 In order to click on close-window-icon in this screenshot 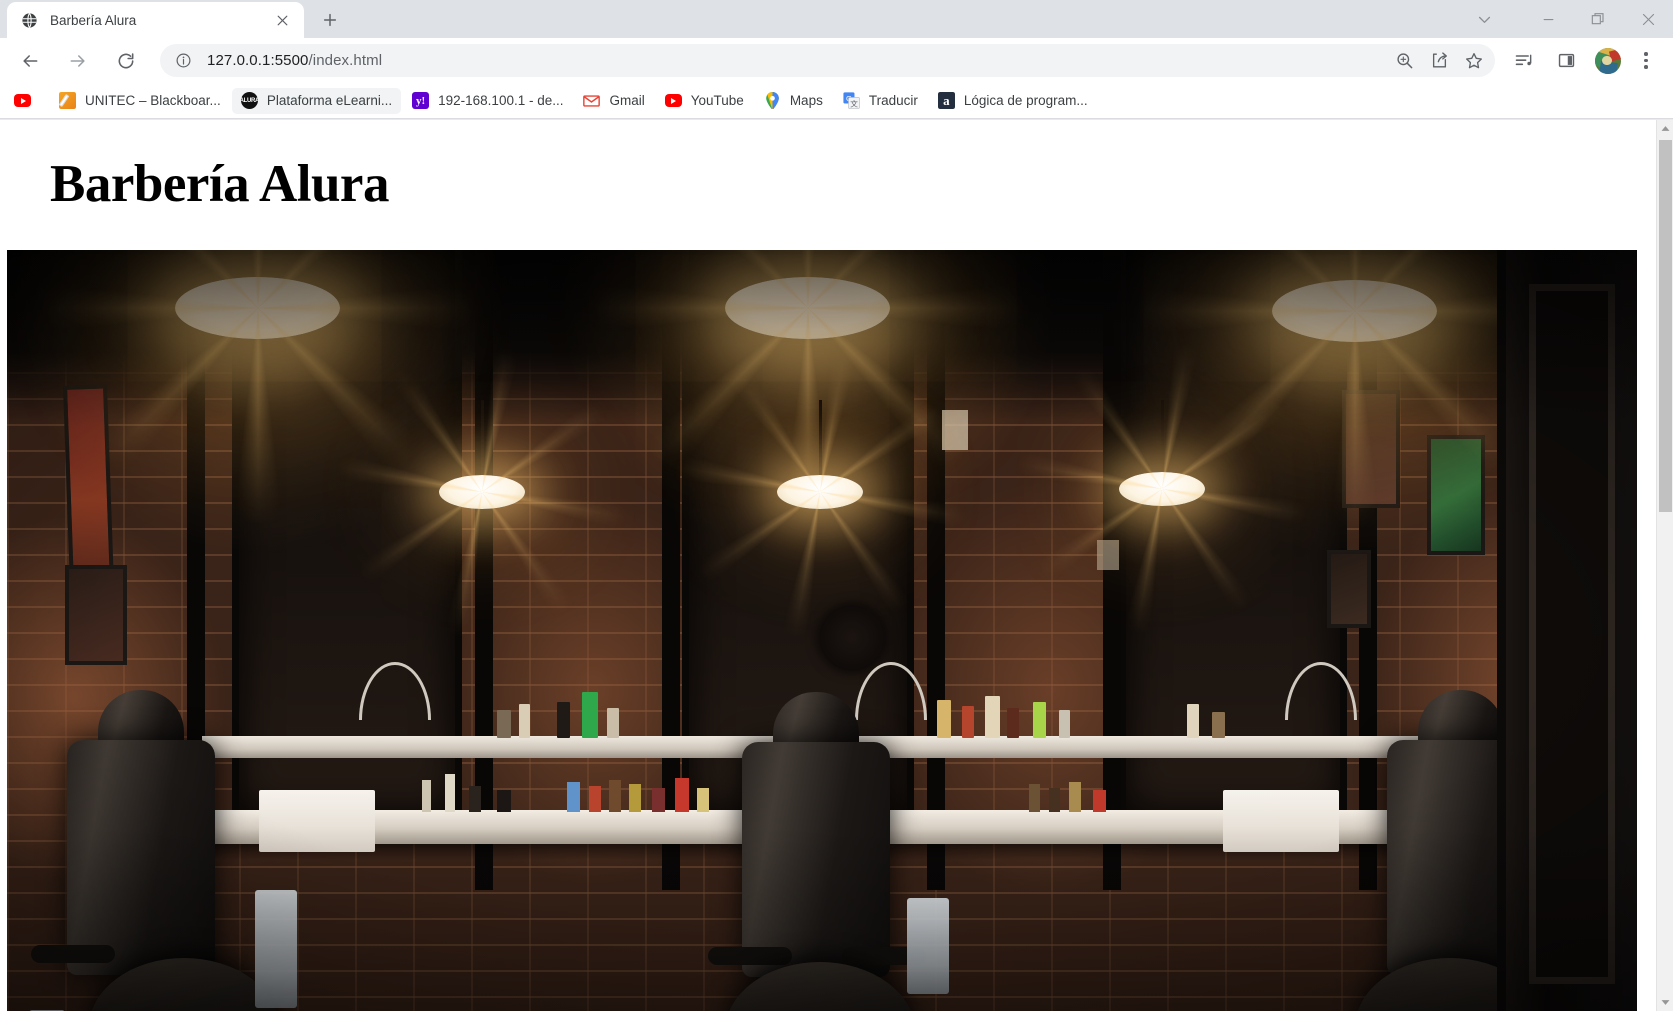, I will do `click(1648, 19)`.